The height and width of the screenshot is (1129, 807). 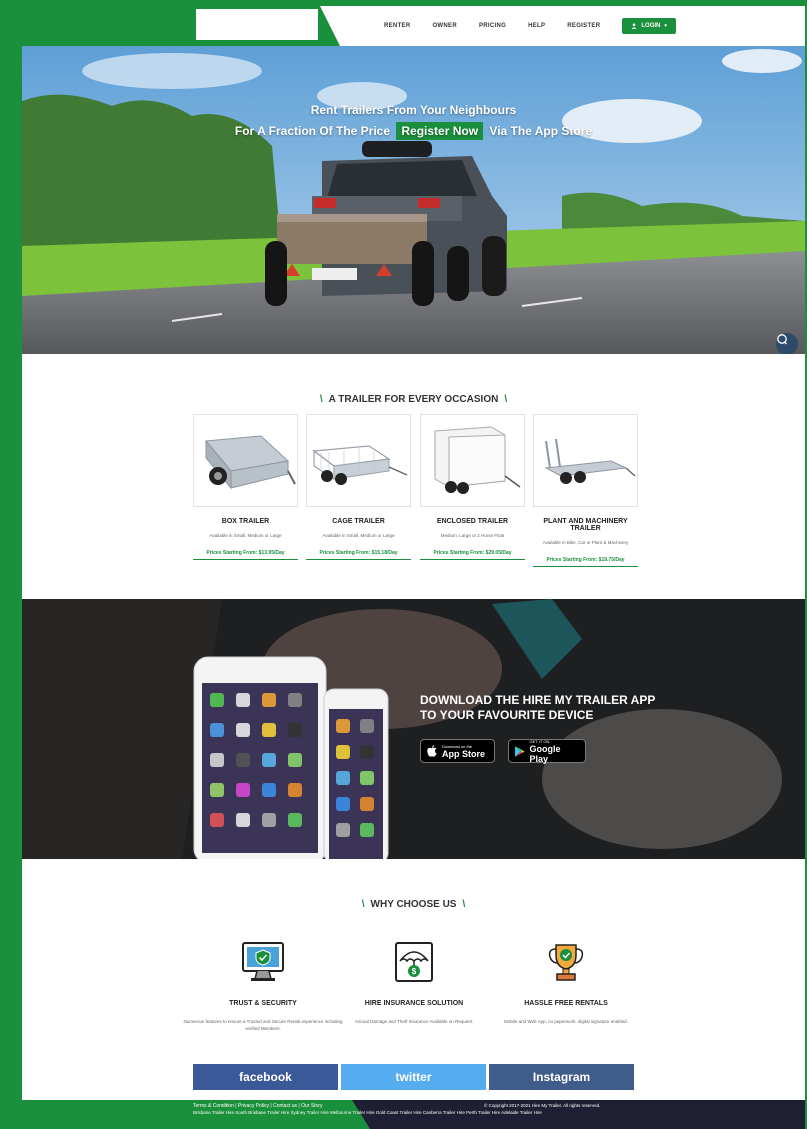 What do you see at coordinates (634, 26) in the screenshot?
I see `user-icon` at bounding box center [634, 26].